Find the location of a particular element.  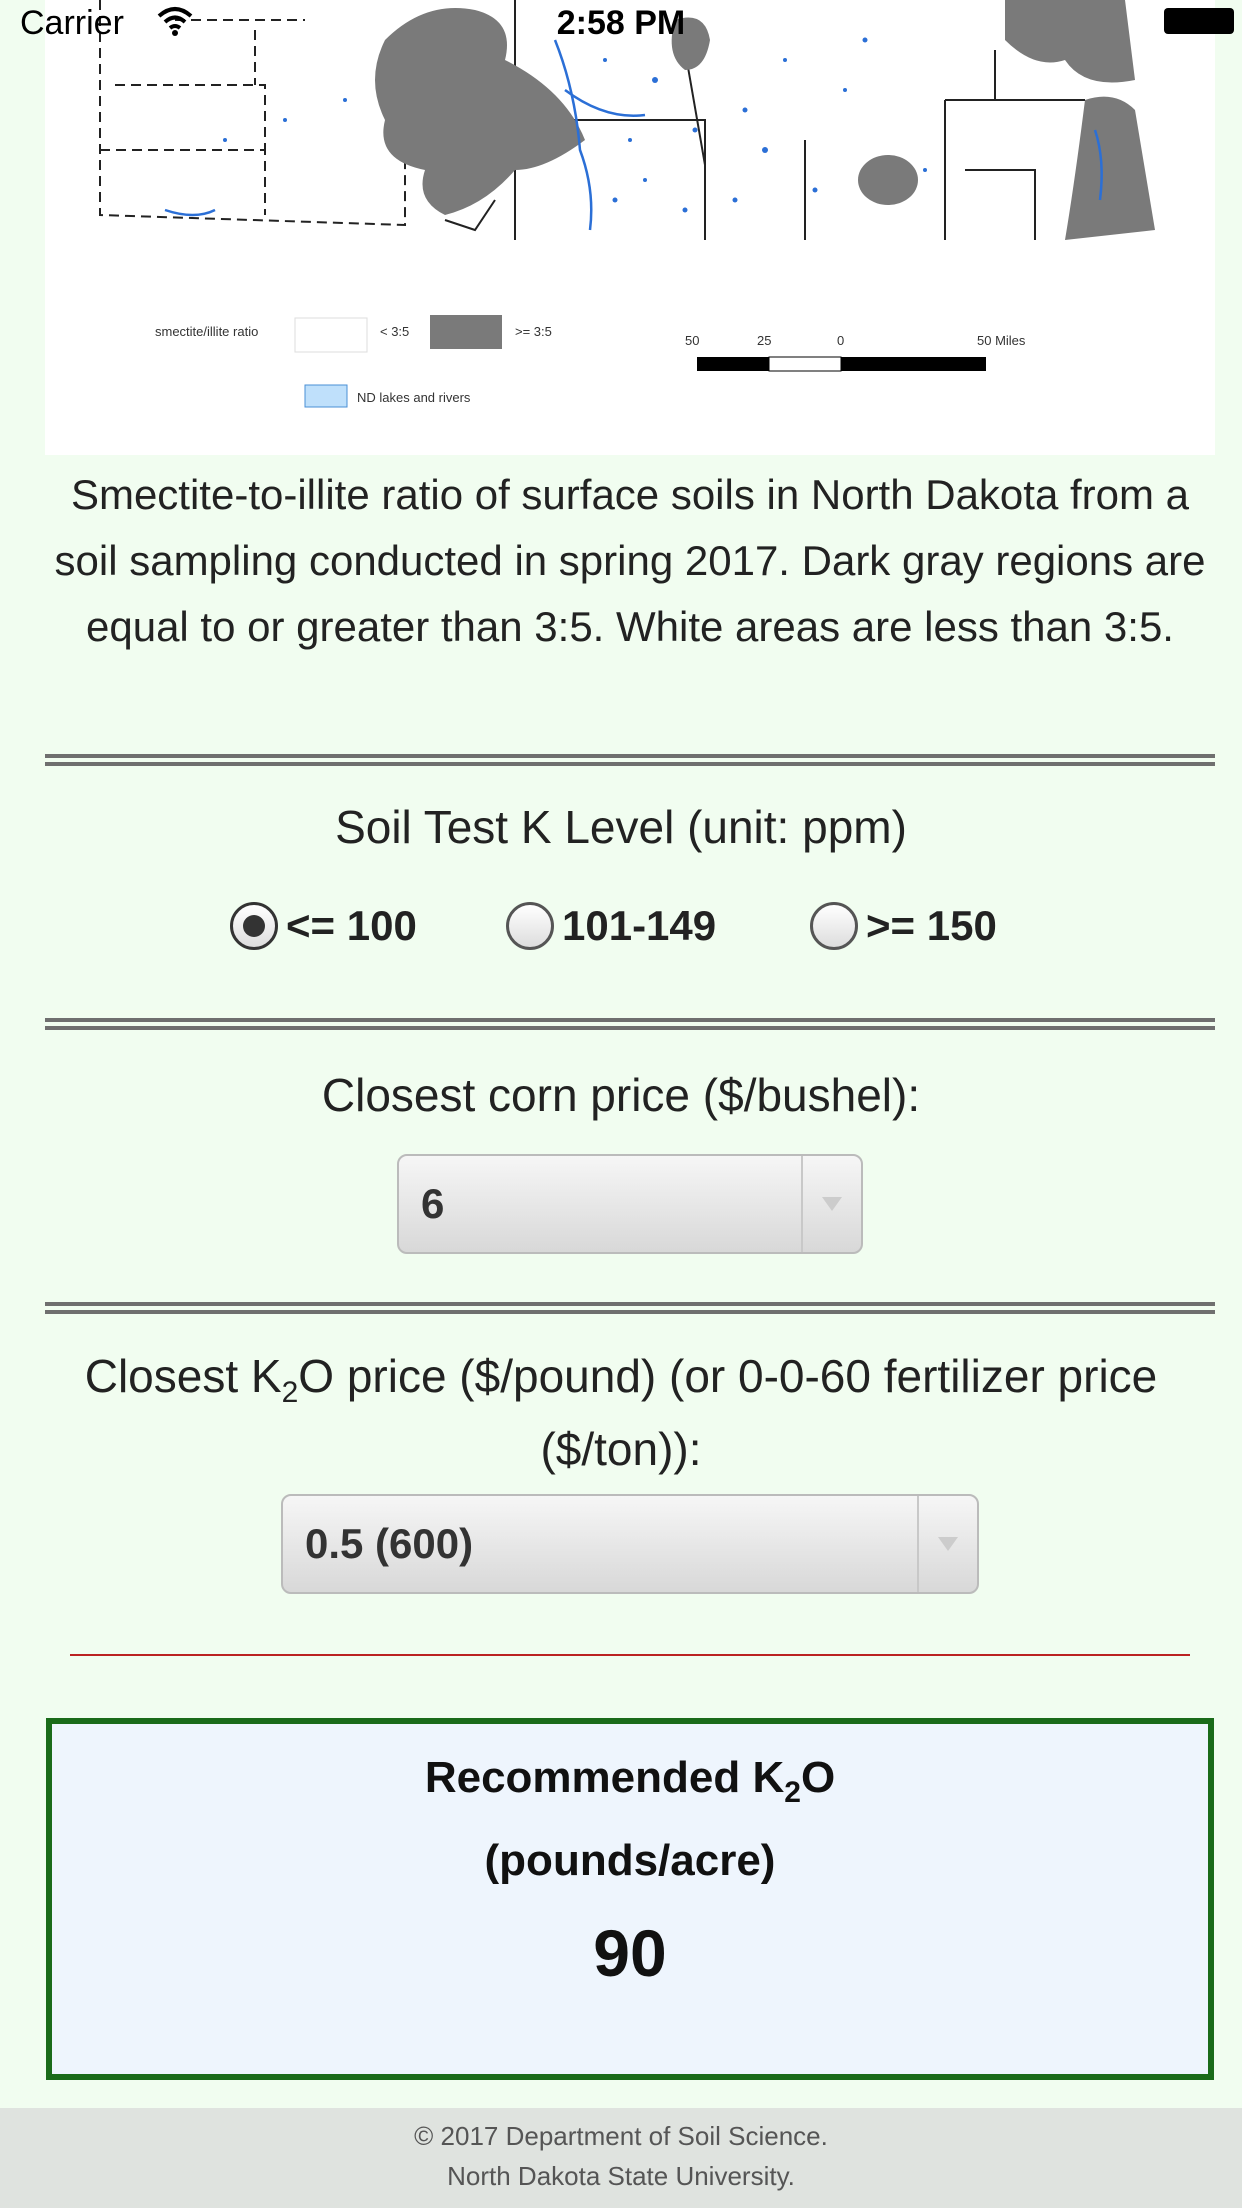

recommendation-title: Recommended K2O (pounds/acre) is located at coordinates (630, 1819).